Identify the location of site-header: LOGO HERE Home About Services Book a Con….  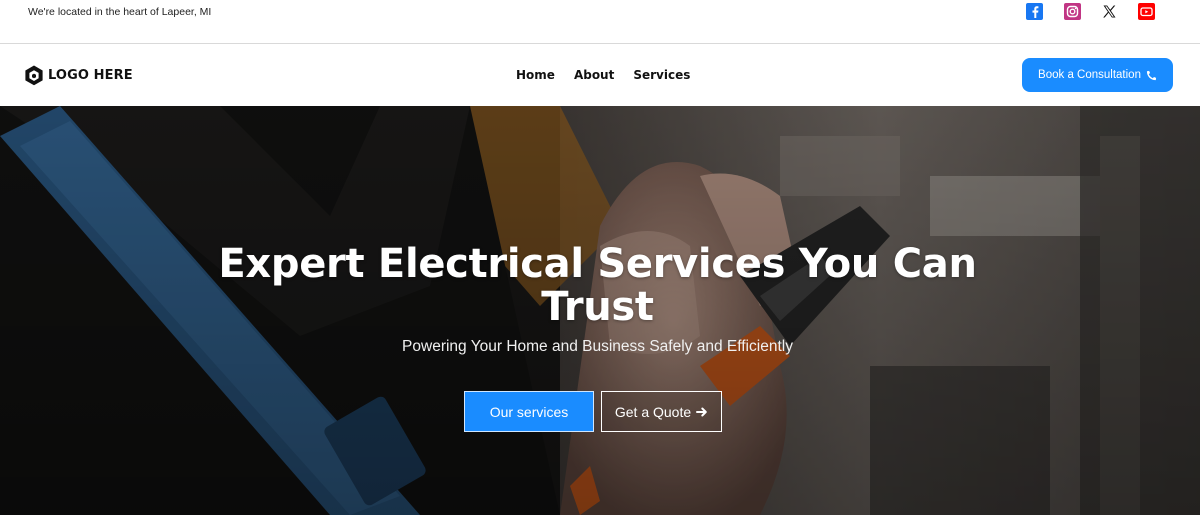
(600, 75).